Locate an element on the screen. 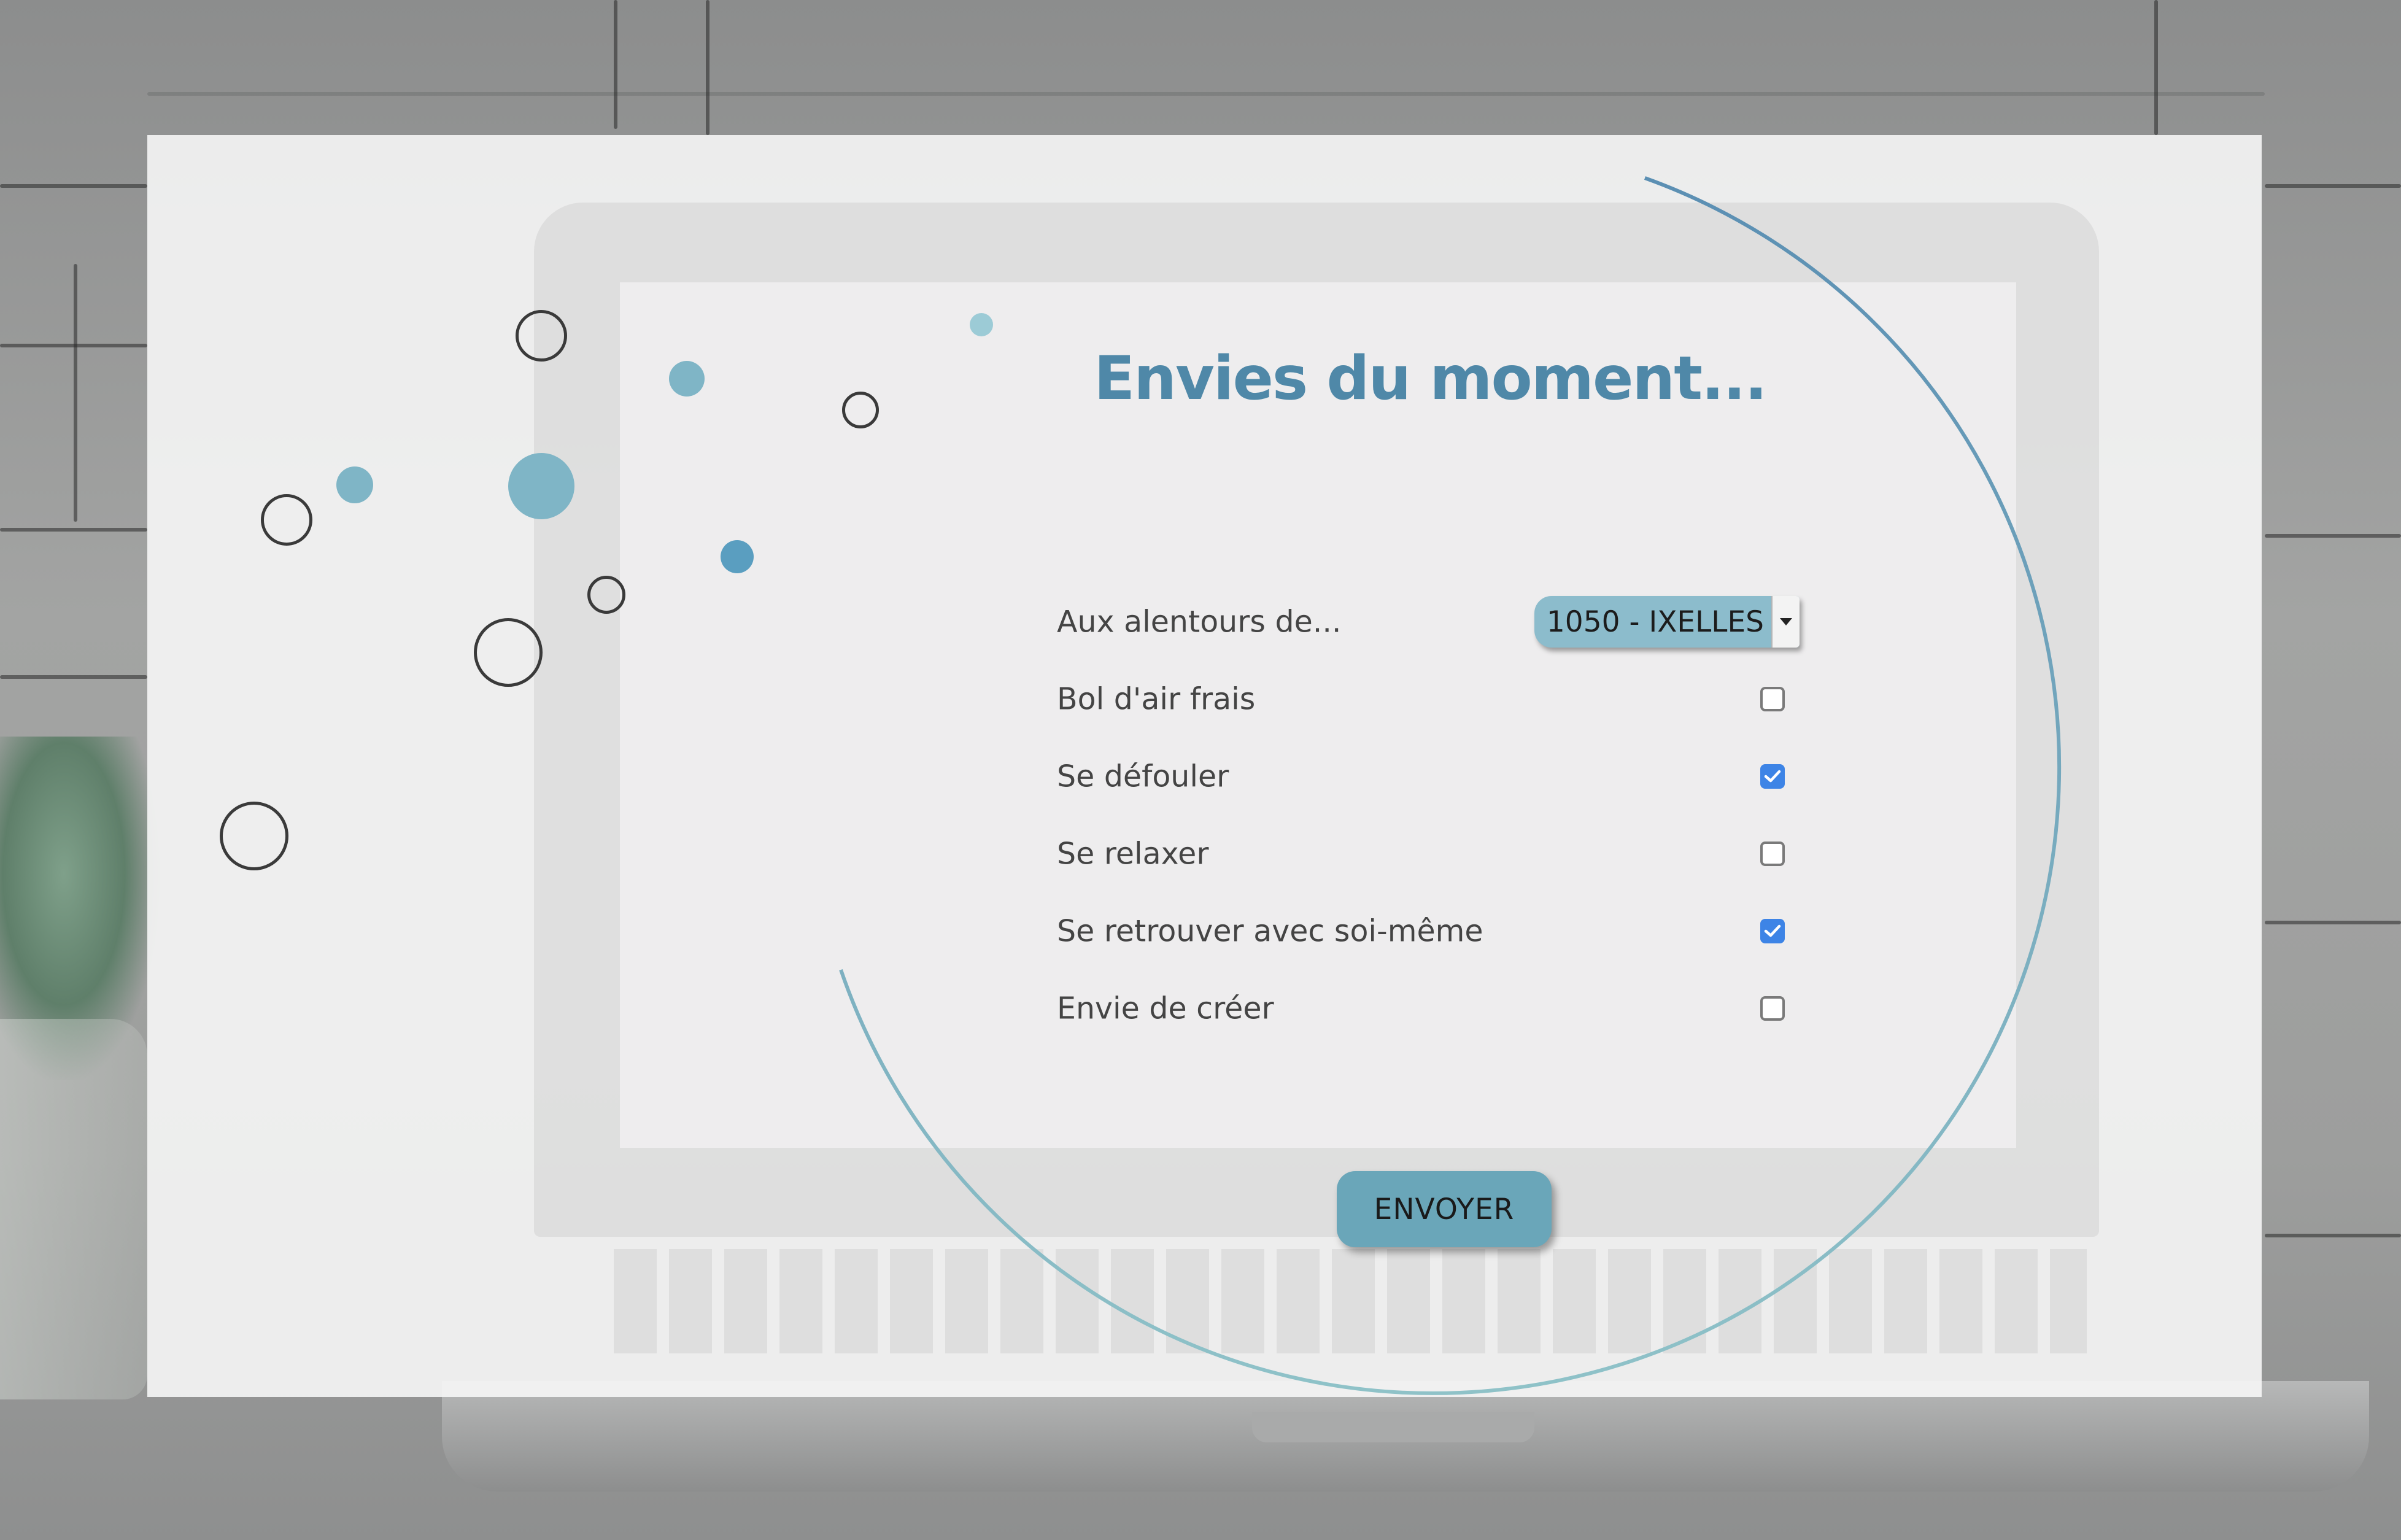 The width and height of the screenshot is (2401, 1540). location-row: Aux alentours de... 1050 - IXELLES is located at coordinates (1428, 621).